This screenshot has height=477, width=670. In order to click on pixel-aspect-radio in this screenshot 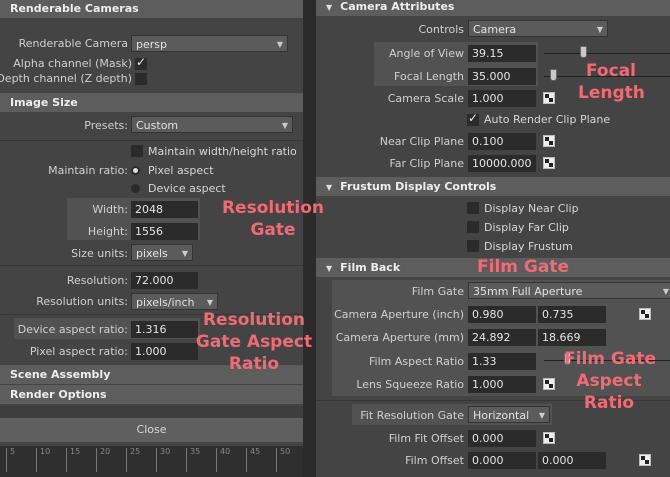, I will do `click(135, 170)`.